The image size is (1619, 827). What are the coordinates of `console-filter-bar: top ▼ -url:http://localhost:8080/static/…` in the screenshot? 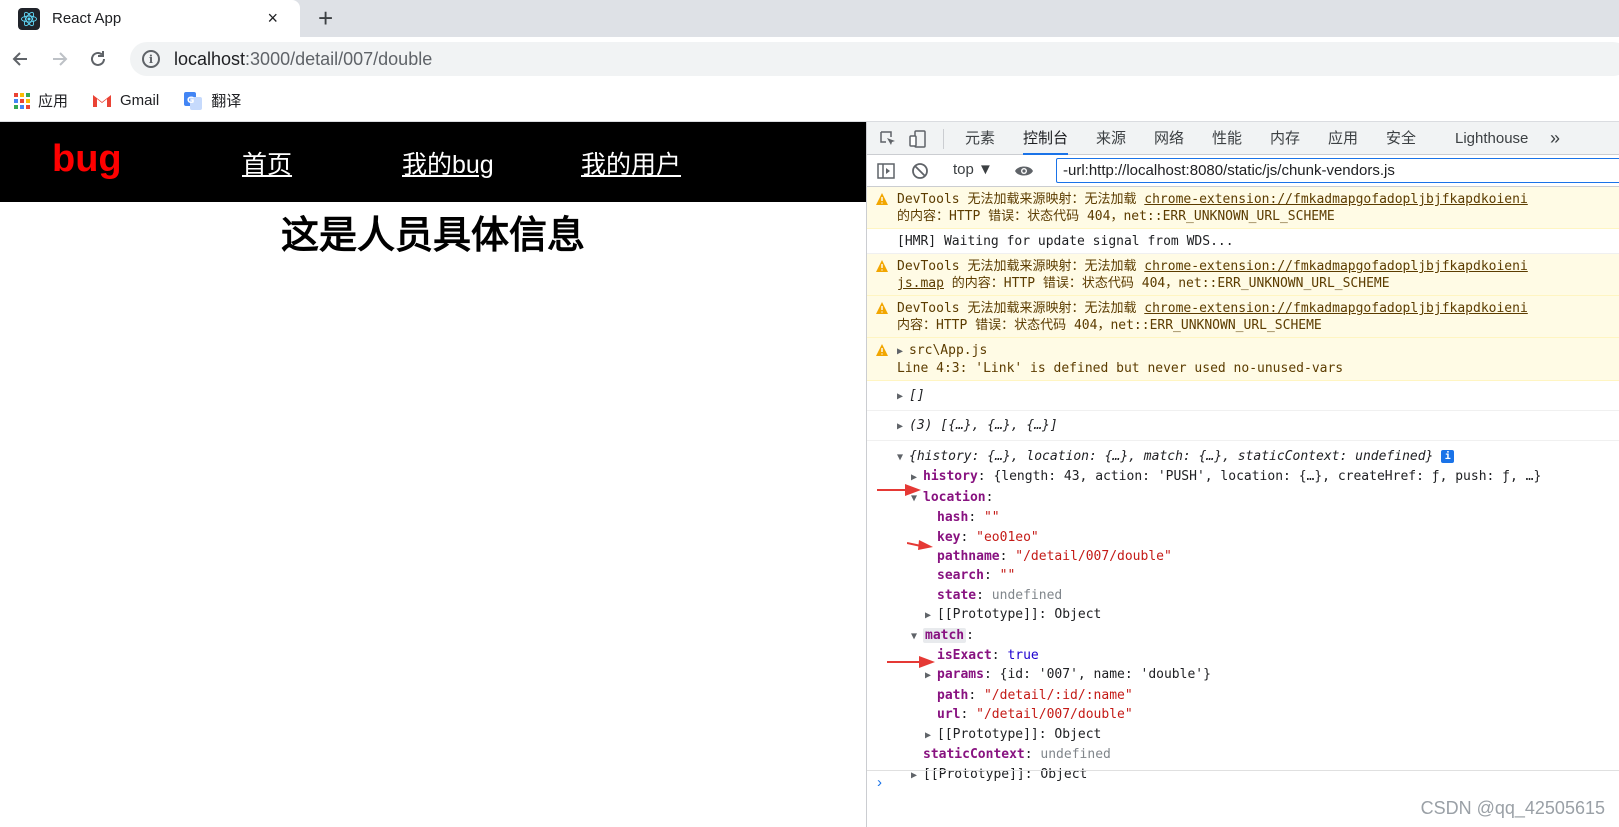 It's located at (1243, 171).